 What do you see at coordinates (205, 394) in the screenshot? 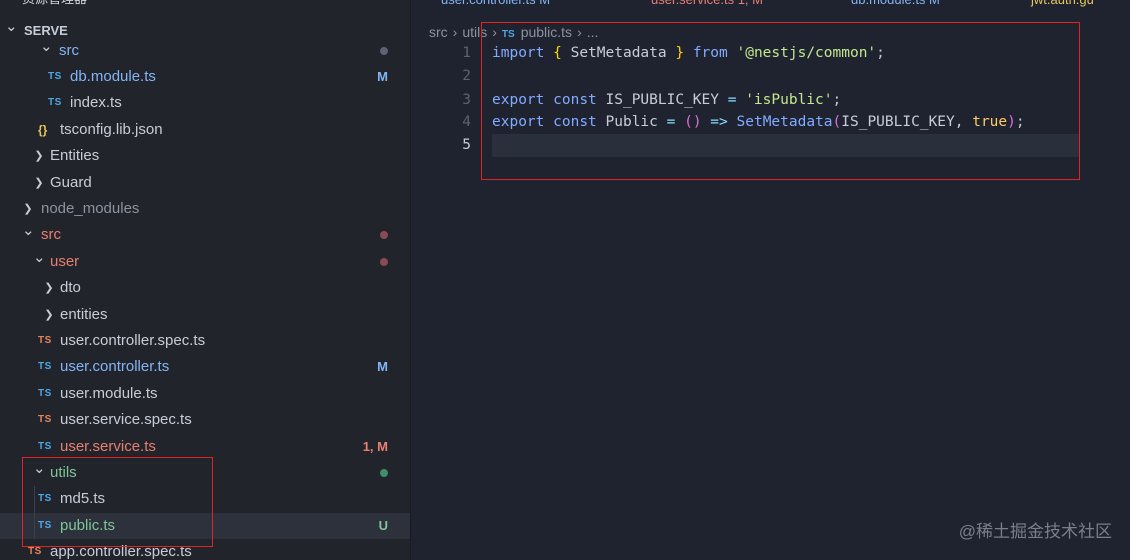
I see `file-user-module-ts-14: TS user.module.ts` at bounding box center [205, 394].